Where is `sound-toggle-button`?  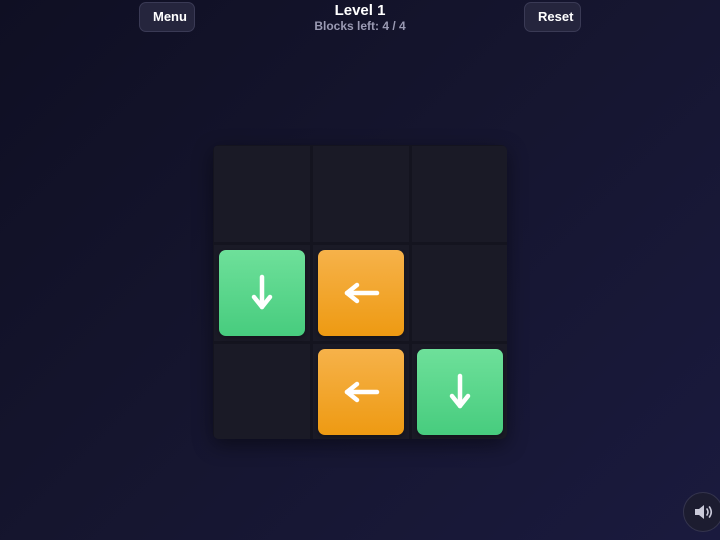 sound-toggle-button is located at coordinates (701, 512).